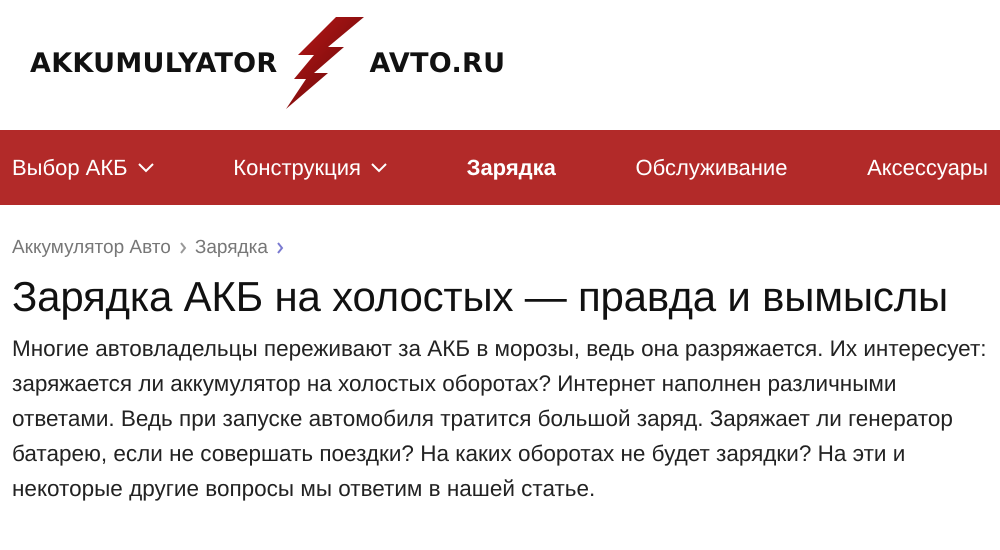  What do you see at coordinates (83, 167) in the screenshot?
I see `nav-item: Выбор АКБ` at bounding box center [83, 167].